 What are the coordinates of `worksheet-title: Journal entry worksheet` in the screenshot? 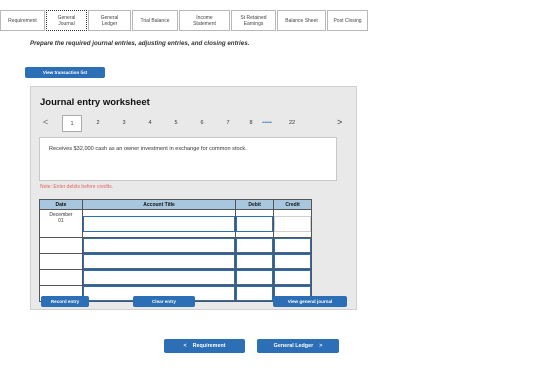 It's located at (95, 102).